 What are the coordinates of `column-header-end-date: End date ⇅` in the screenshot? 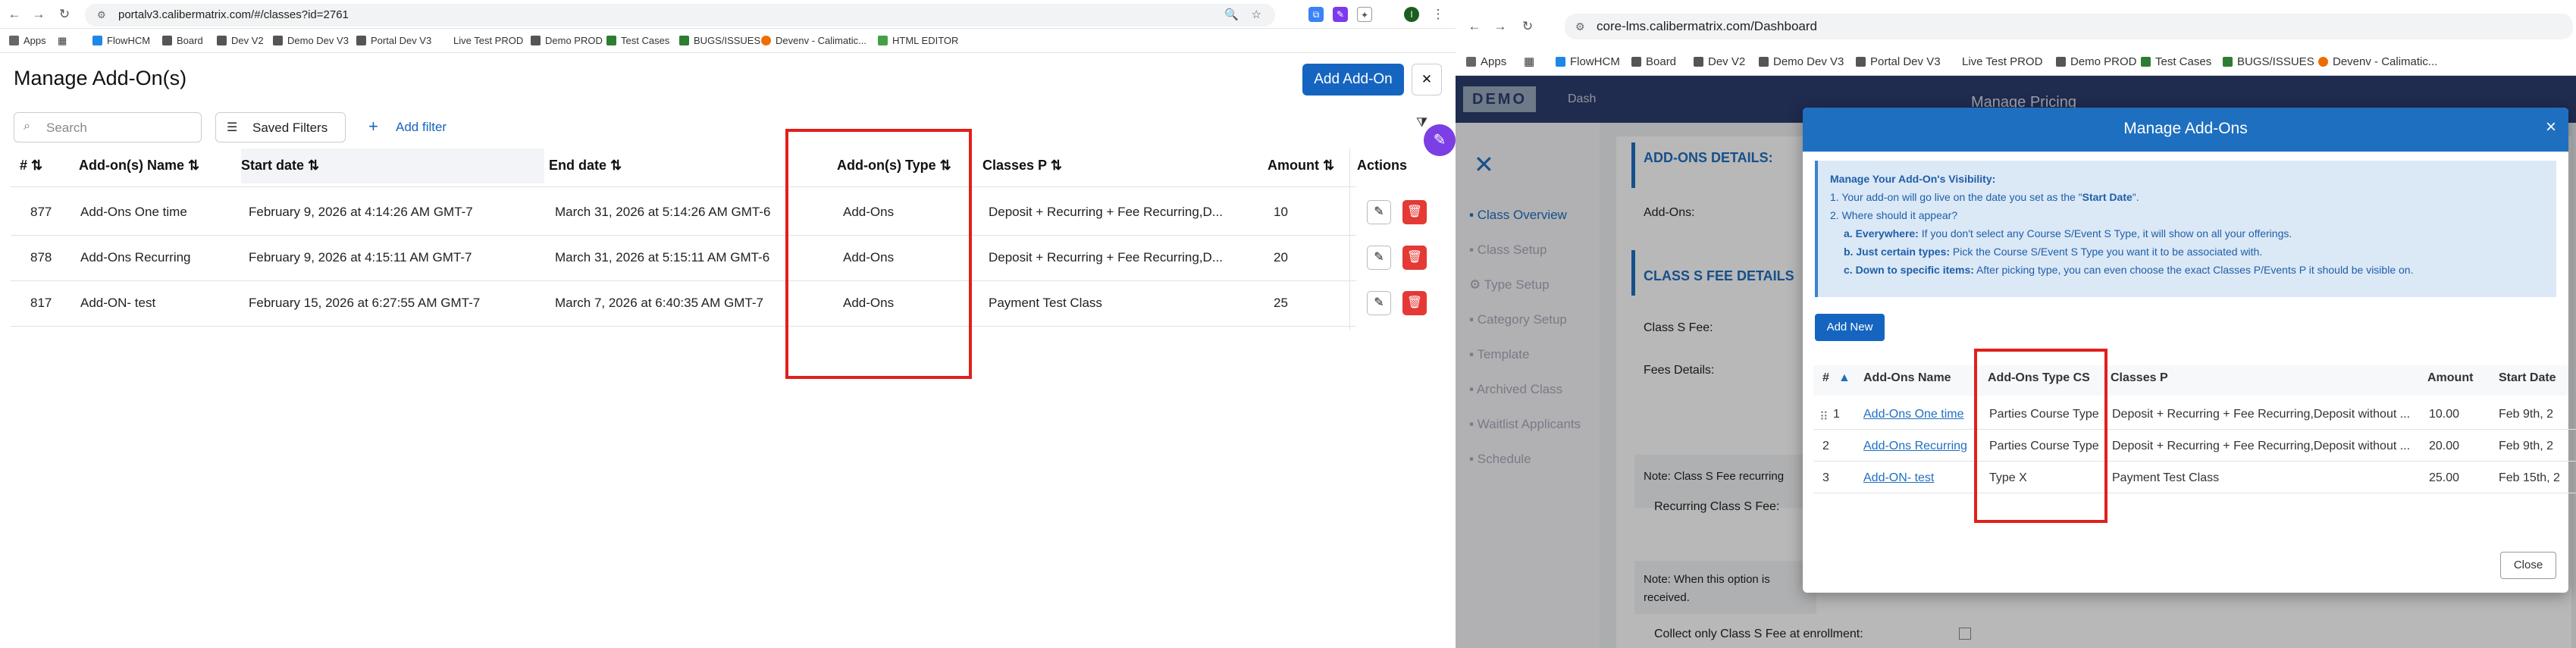 It's located at (585, 166).